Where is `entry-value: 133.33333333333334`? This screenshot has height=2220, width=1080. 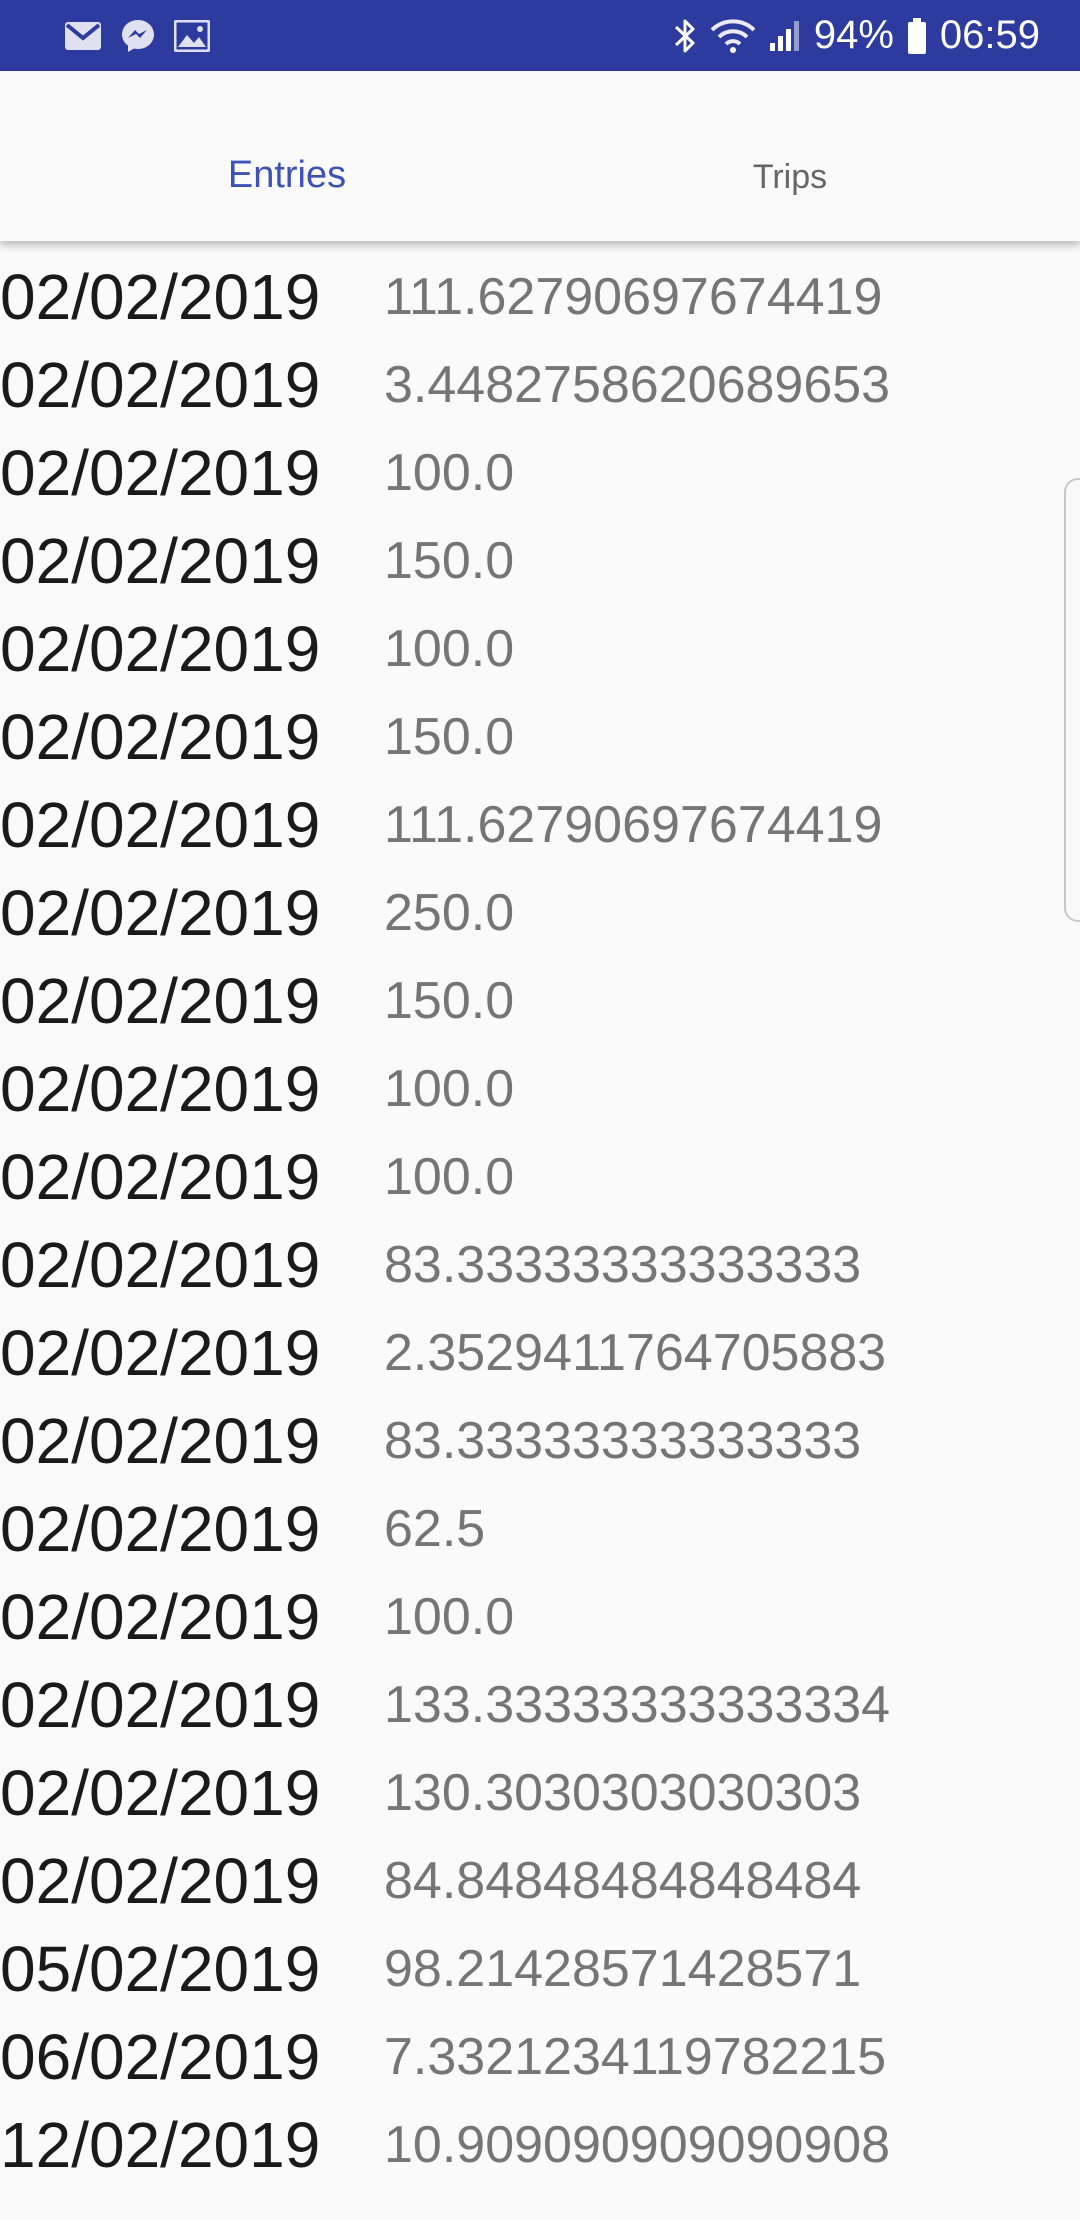 entry-value: 133.33333333333334 is located at coordinates (637, 1705).